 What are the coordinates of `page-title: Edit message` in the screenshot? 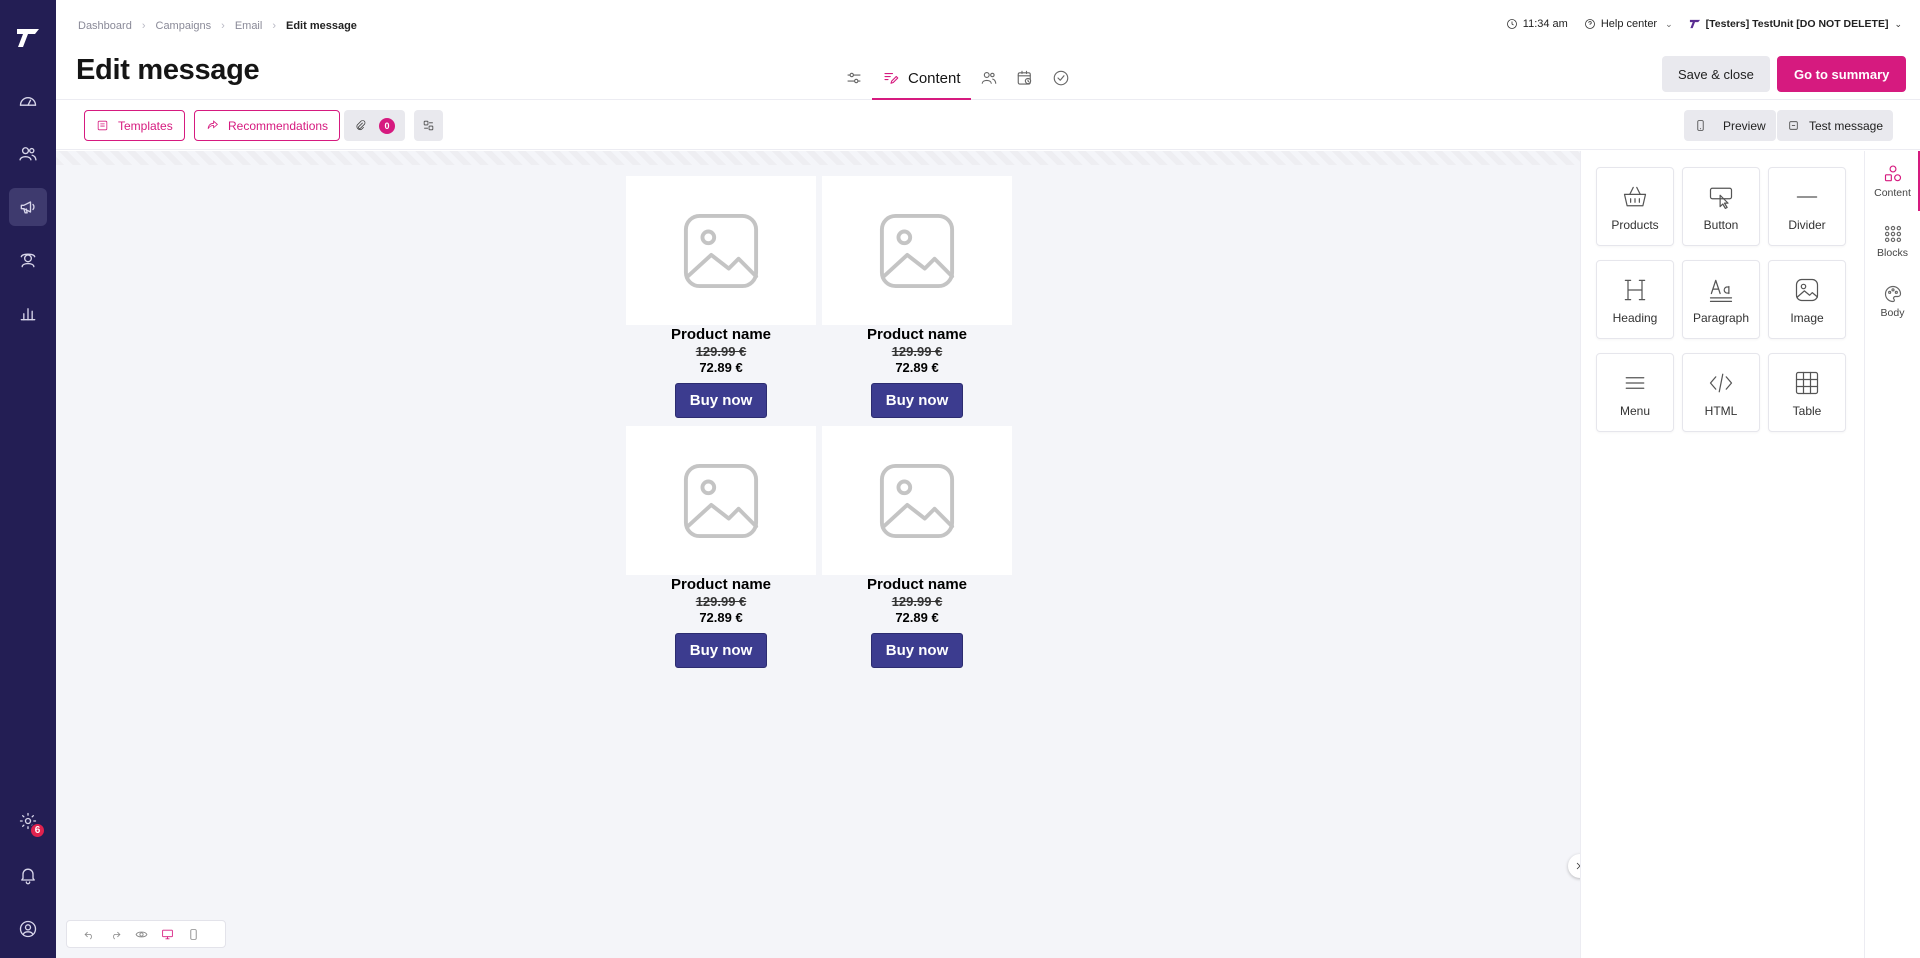 It's located at (168, 70).